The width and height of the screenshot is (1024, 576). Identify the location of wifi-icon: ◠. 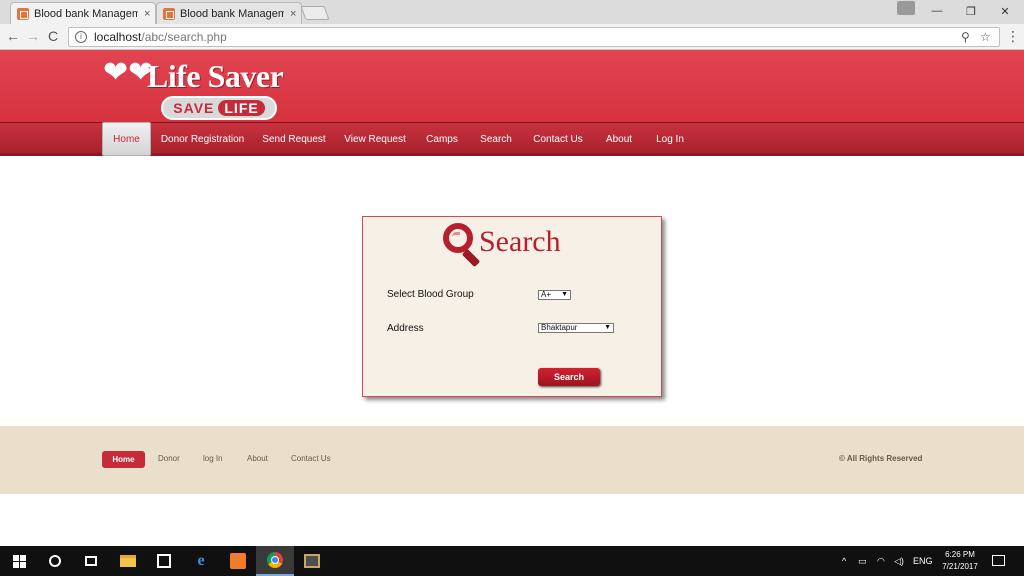
(881, 561).